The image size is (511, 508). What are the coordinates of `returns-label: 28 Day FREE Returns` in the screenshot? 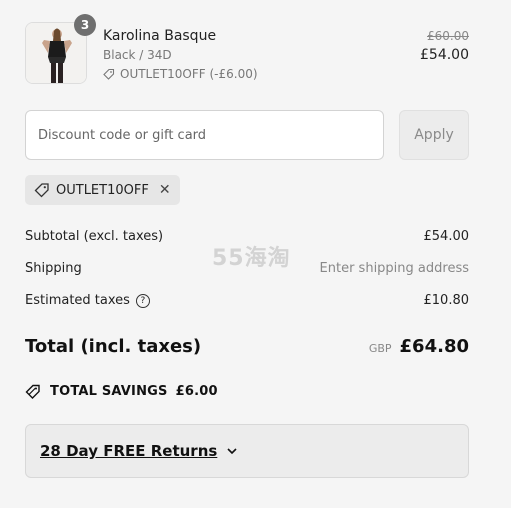 It's located at (128, 451).